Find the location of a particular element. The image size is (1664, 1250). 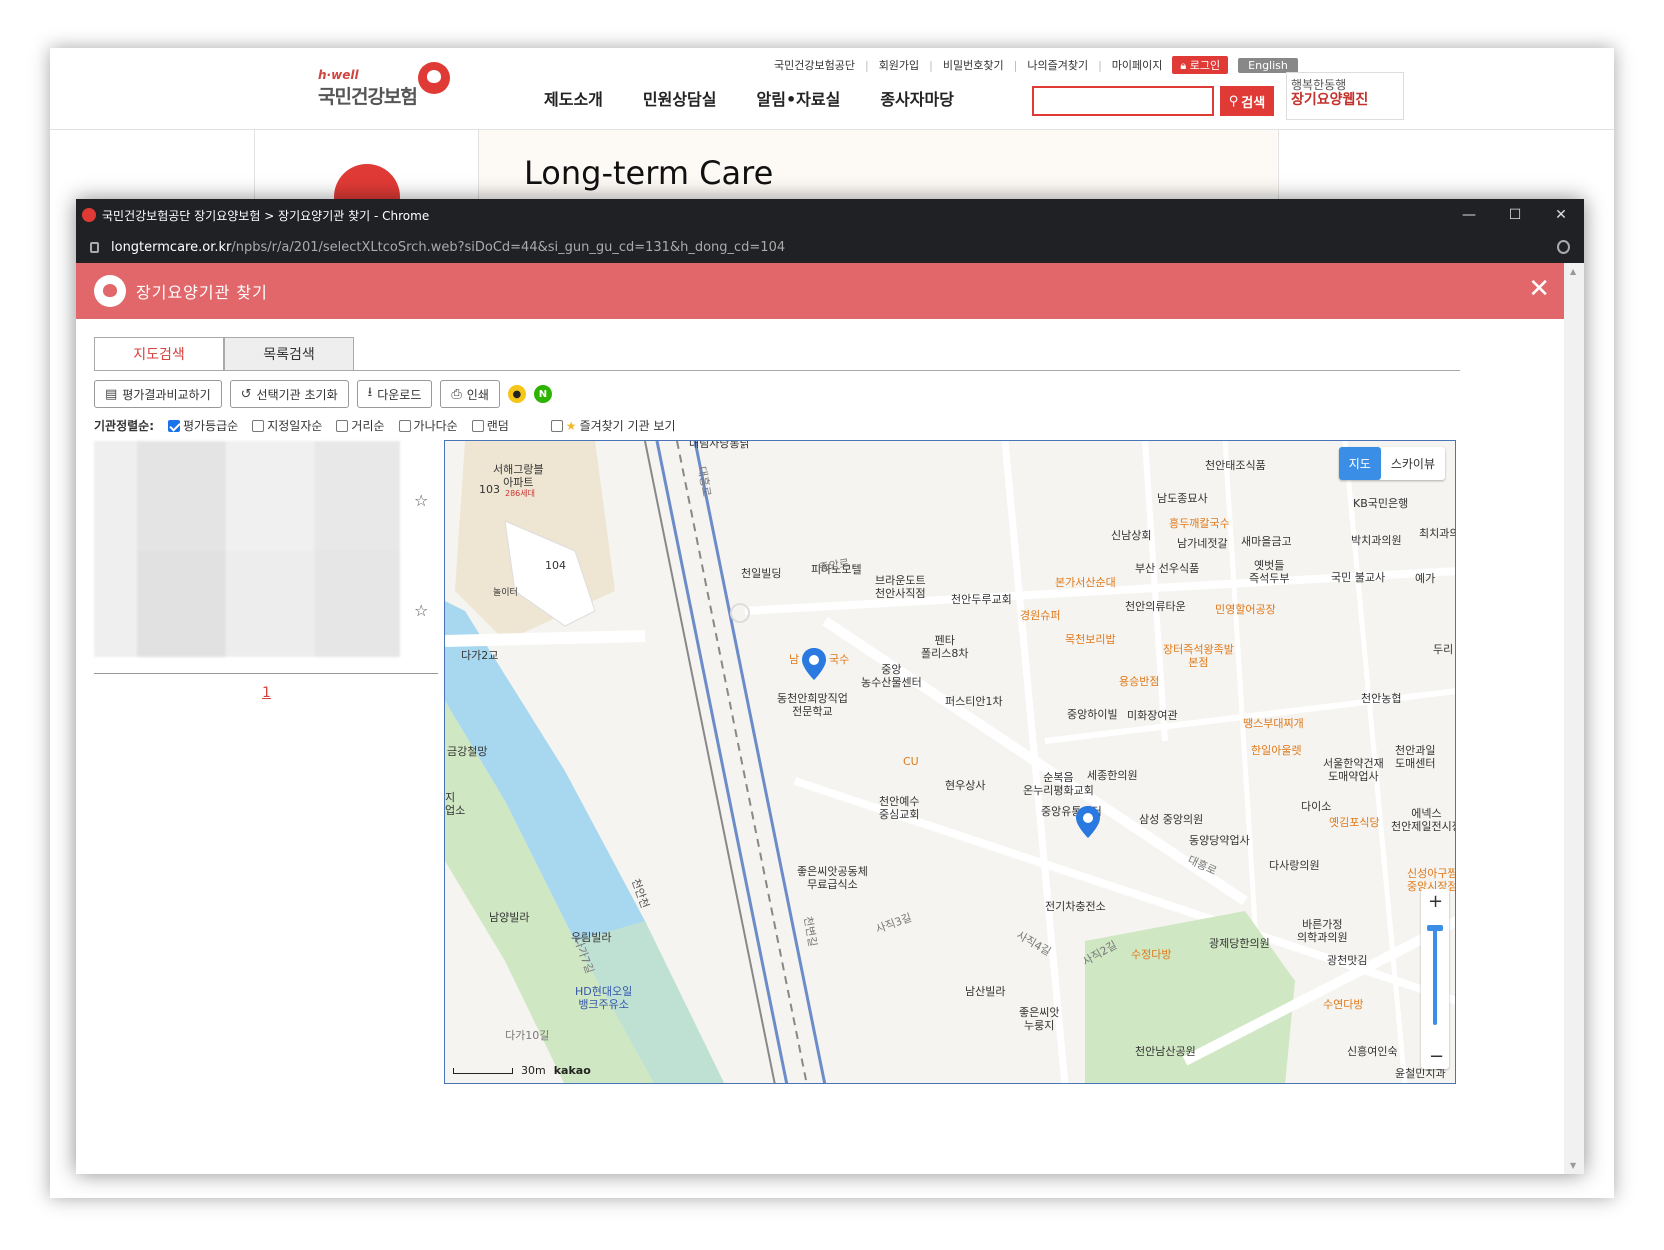

map-label: 국민 불교사 is located at coordinates (1358, 577).